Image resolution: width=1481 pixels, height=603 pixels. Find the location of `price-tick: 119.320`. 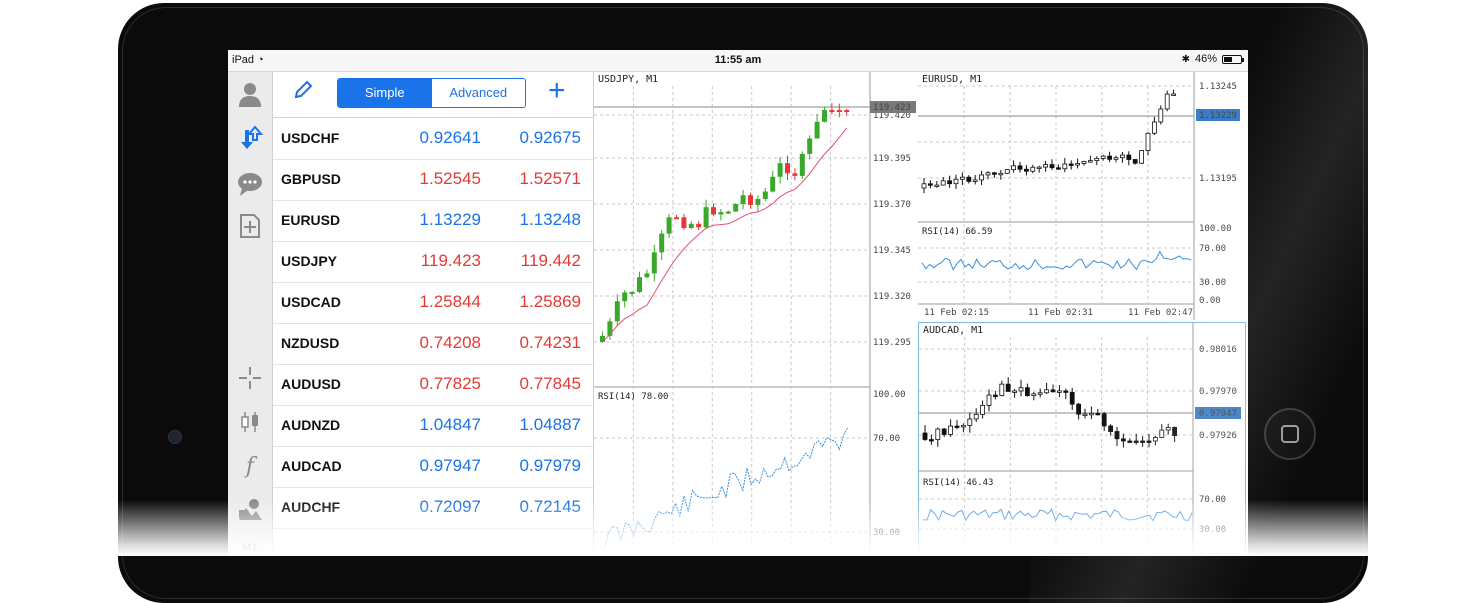

price-tick: 119.320 is located at coordinates (892, 297).